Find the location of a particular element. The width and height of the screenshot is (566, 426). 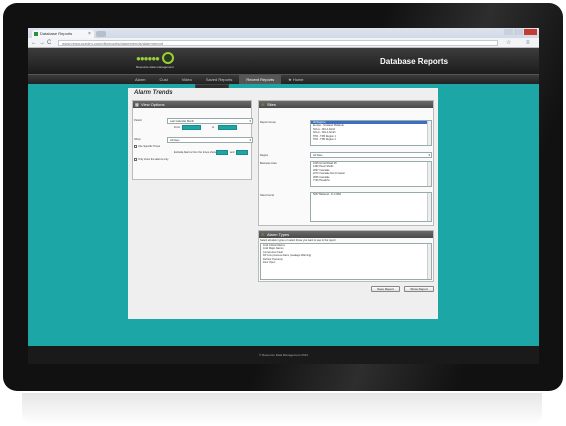

logo-dots: ●●●●●● is located at coordinates (148, 58).